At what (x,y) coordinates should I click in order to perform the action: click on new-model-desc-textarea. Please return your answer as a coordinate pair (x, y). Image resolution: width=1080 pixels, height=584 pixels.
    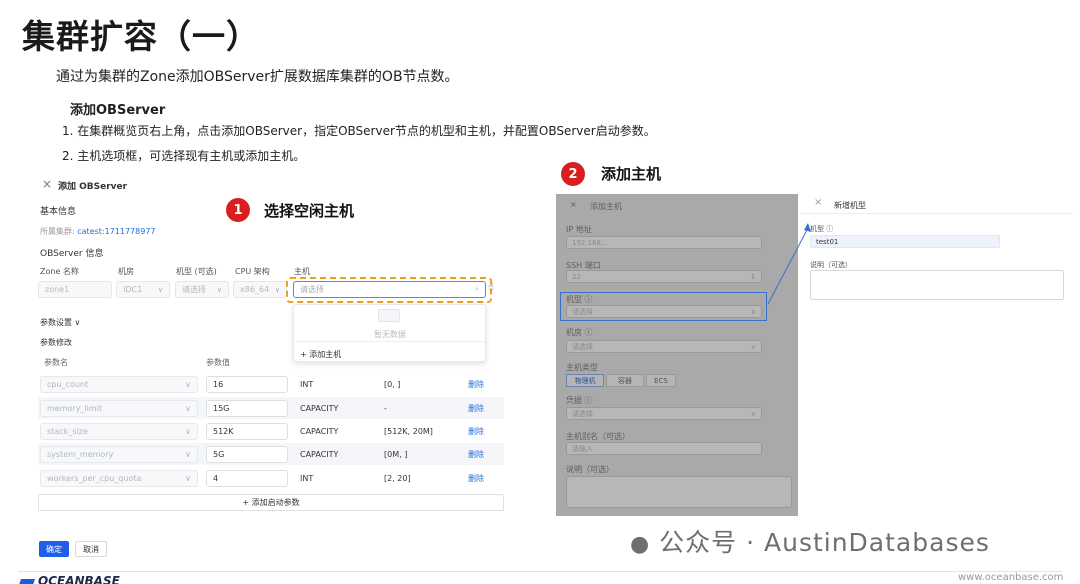
    Looking at the image, I should click on (937, 285).